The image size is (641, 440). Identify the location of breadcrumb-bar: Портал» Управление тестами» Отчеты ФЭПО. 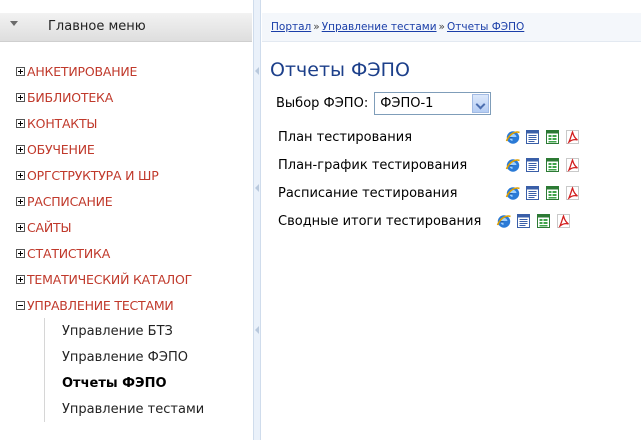
(451, 27).